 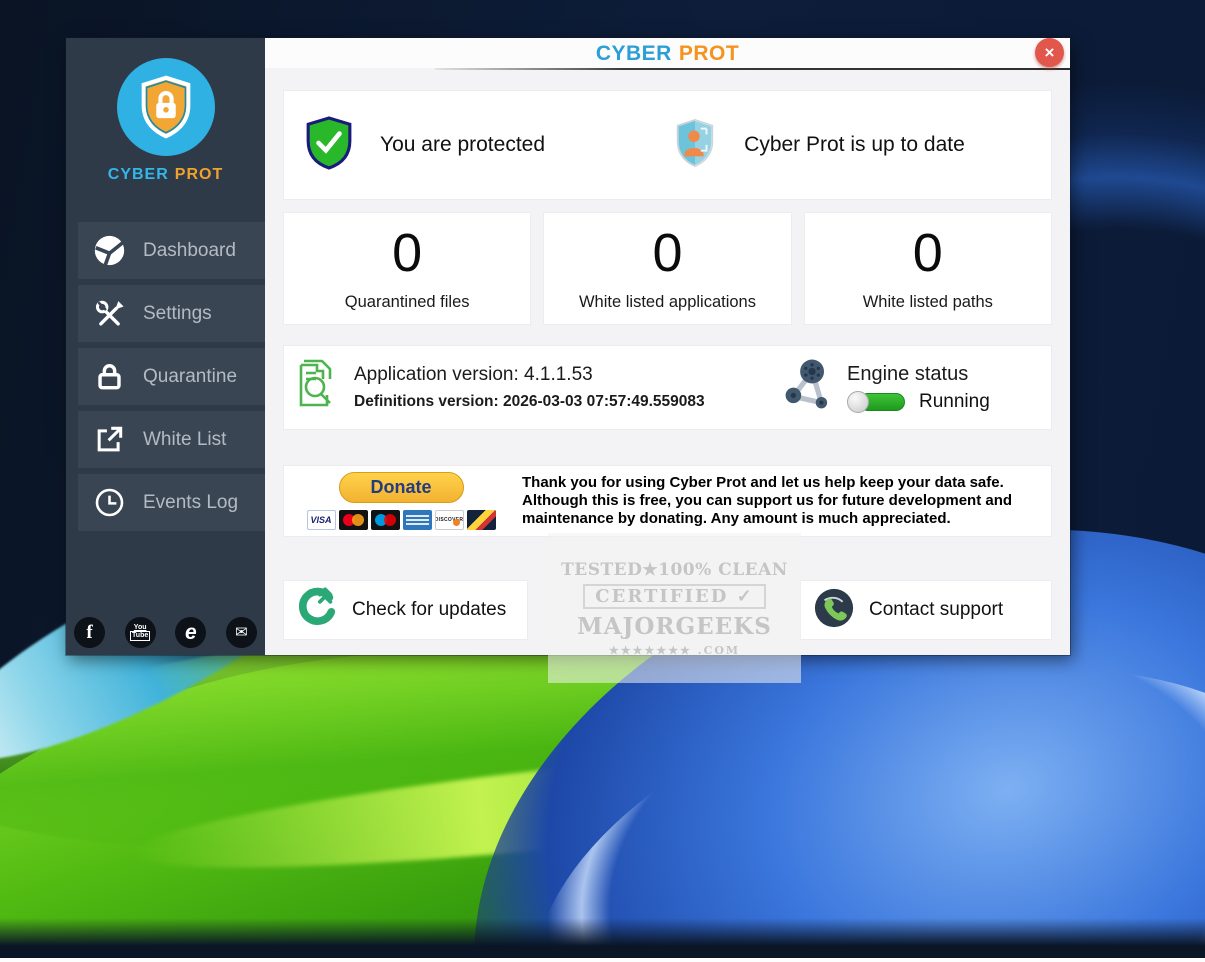 I want to click on engine-toggle, so click(x=876, y=401).